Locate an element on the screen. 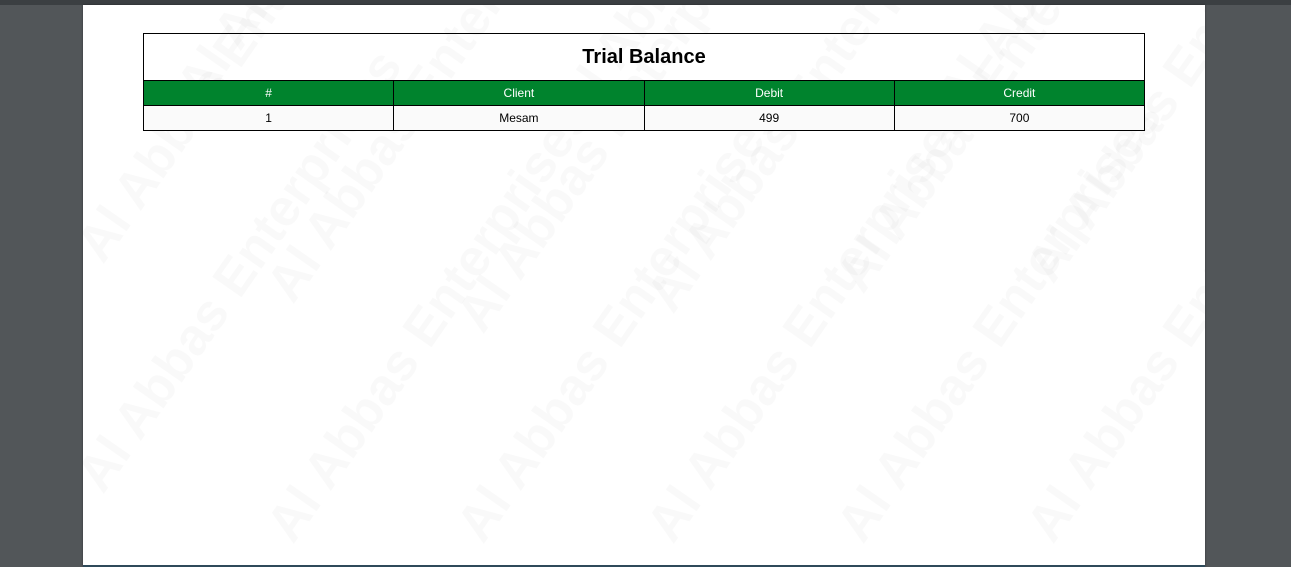 The width and height of the screenshot is (1291, 567). cell-credit: 700 is located at coordinates (1019, 118).